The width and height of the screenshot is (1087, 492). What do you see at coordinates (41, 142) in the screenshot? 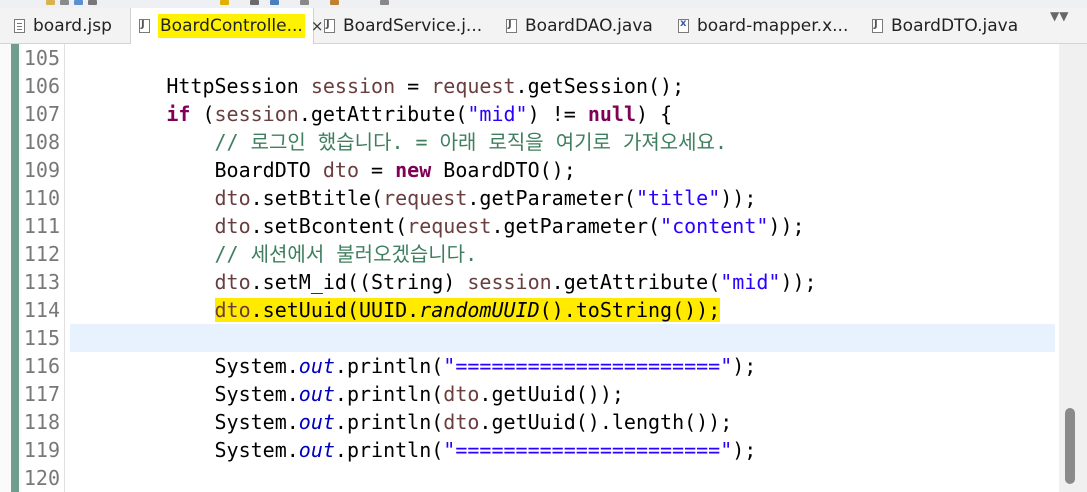
I see `line-number: 108` at bounding box center [41, 142].